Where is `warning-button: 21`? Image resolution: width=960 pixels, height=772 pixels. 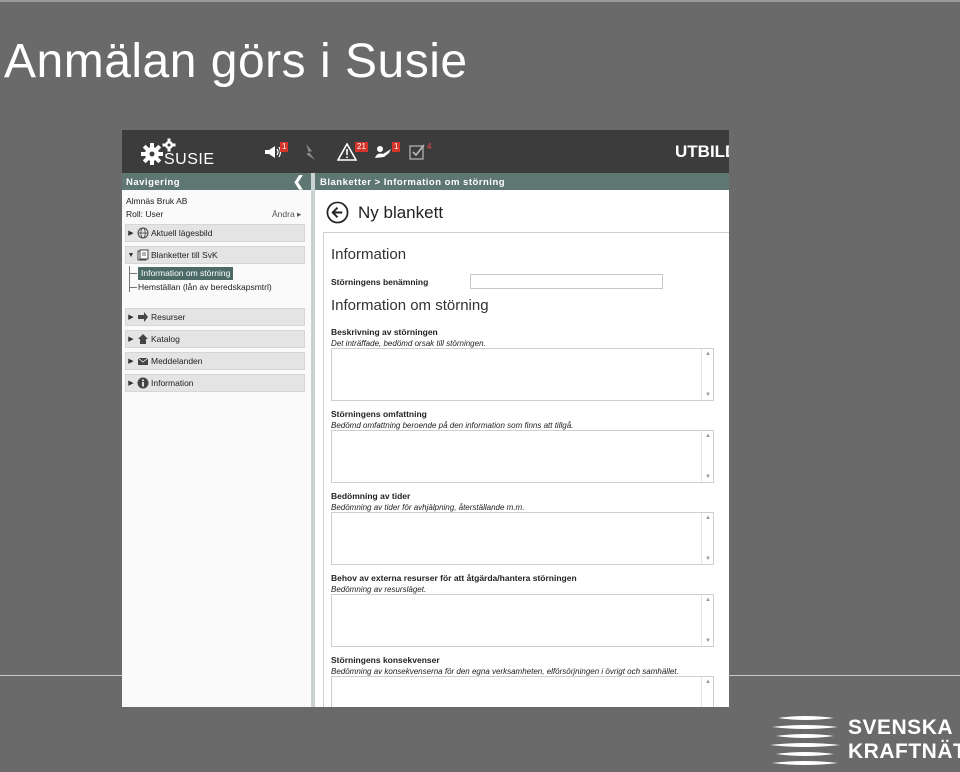 warning-button: 21 is located at coordinates (352, 152).